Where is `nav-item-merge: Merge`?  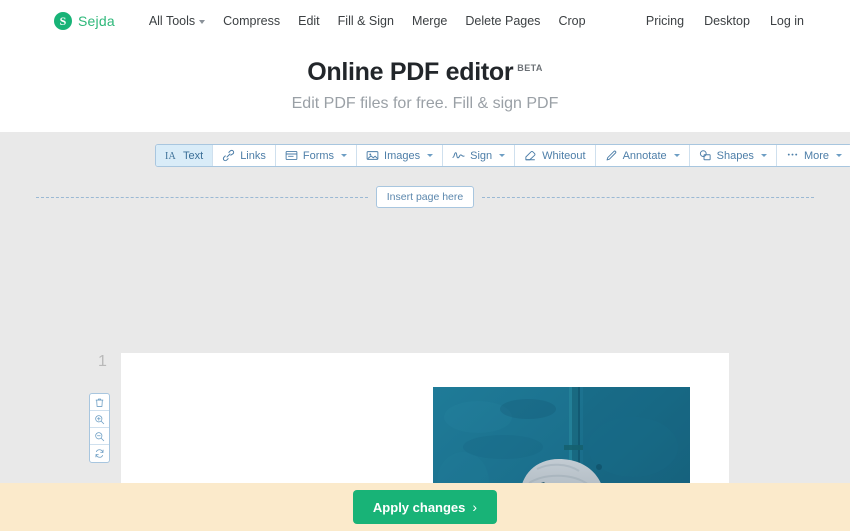
nav-item-merge: Merge is located at coordinates (429, 21).